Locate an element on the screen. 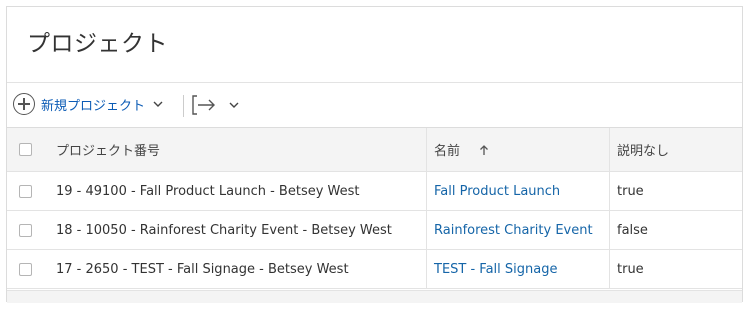  export-button is located at coordinates (215, 105).